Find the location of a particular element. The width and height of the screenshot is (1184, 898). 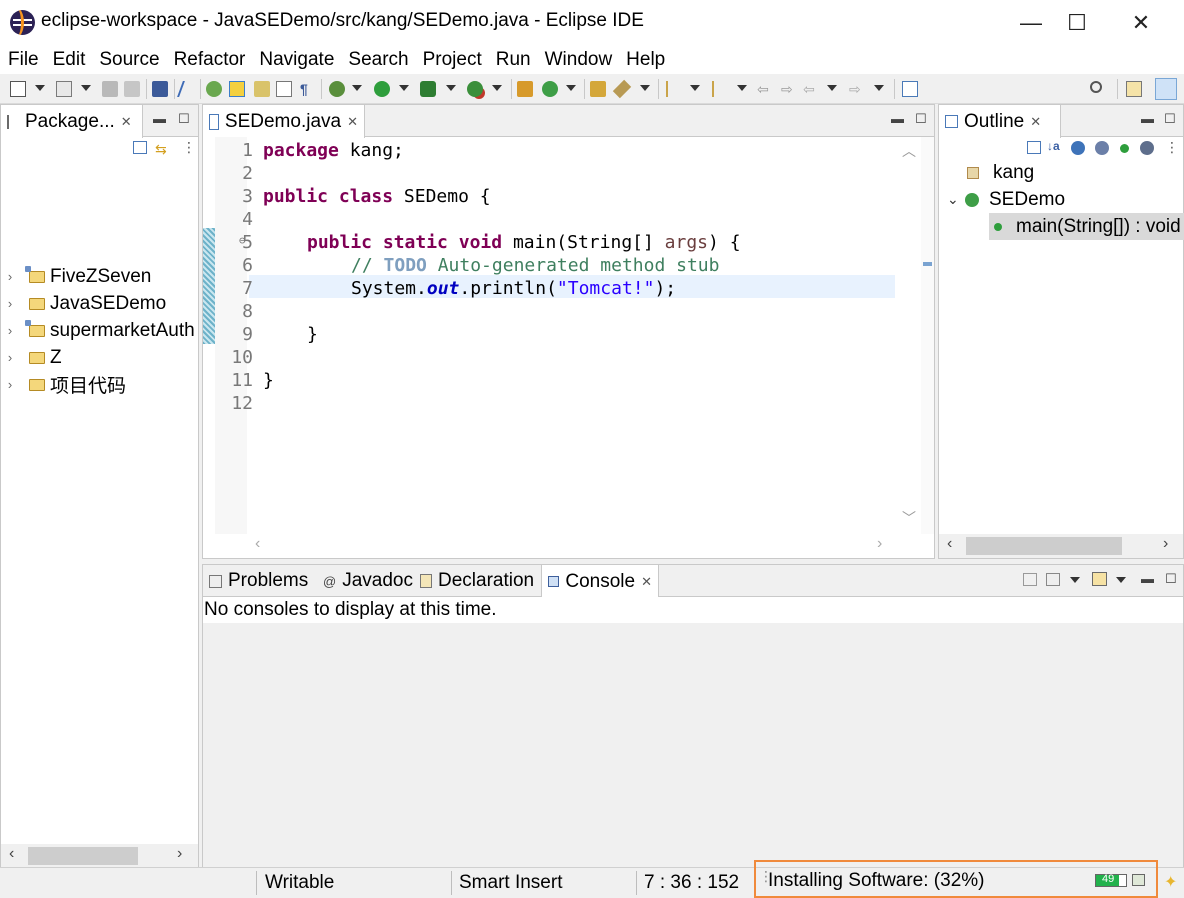

close-button: ✕ is located at coordinates (1141, 22).